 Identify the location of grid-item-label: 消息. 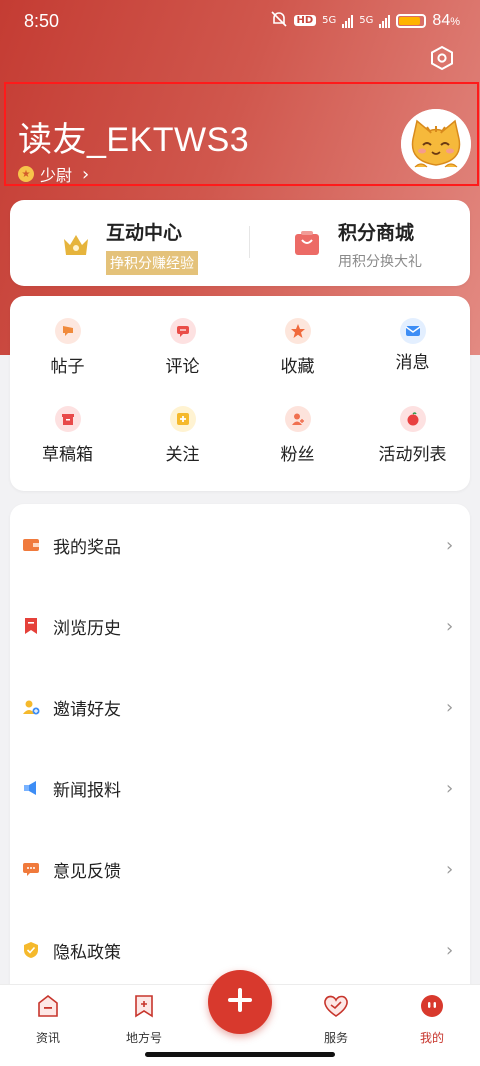
(412, 363).